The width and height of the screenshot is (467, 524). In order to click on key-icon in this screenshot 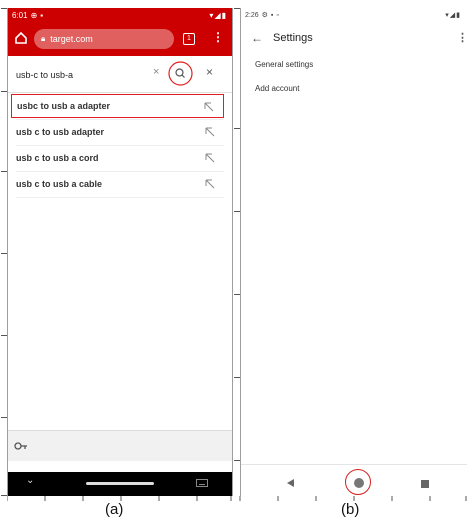, I will do `click(21, 446)`.